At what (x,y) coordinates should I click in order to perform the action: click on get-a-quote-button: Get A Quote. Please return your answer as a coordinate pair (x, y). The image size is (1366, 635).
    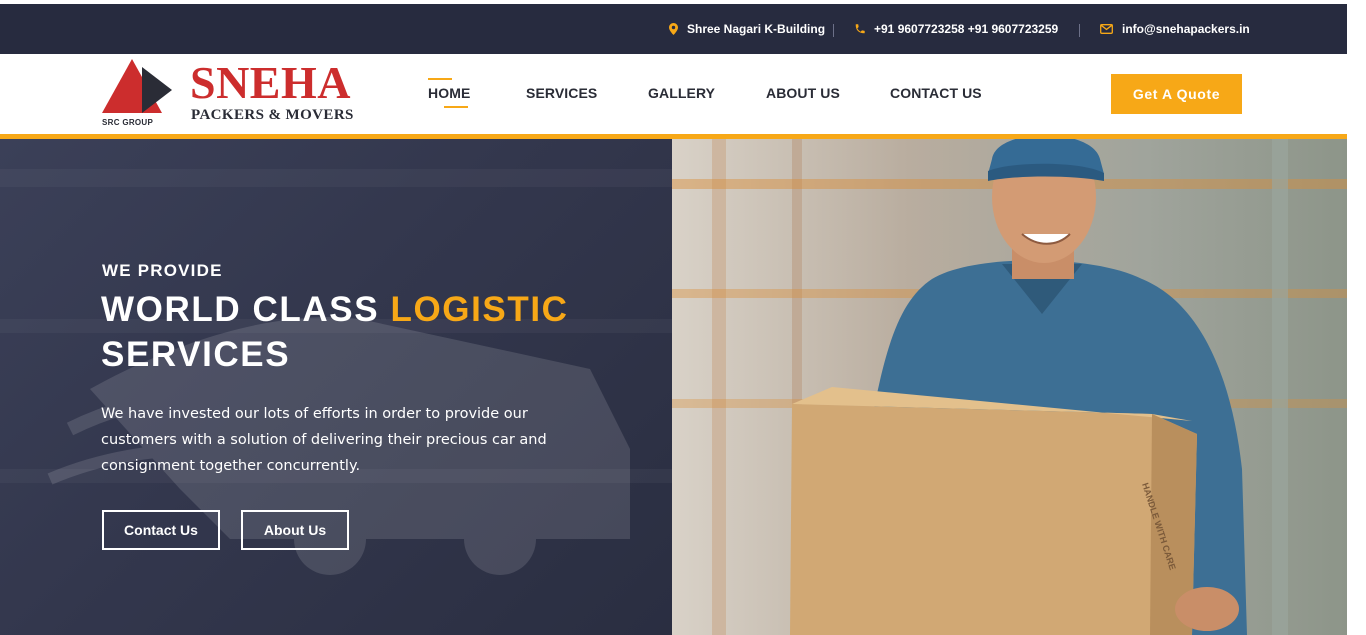
    Looking at the image, I should click on (1176, 94).